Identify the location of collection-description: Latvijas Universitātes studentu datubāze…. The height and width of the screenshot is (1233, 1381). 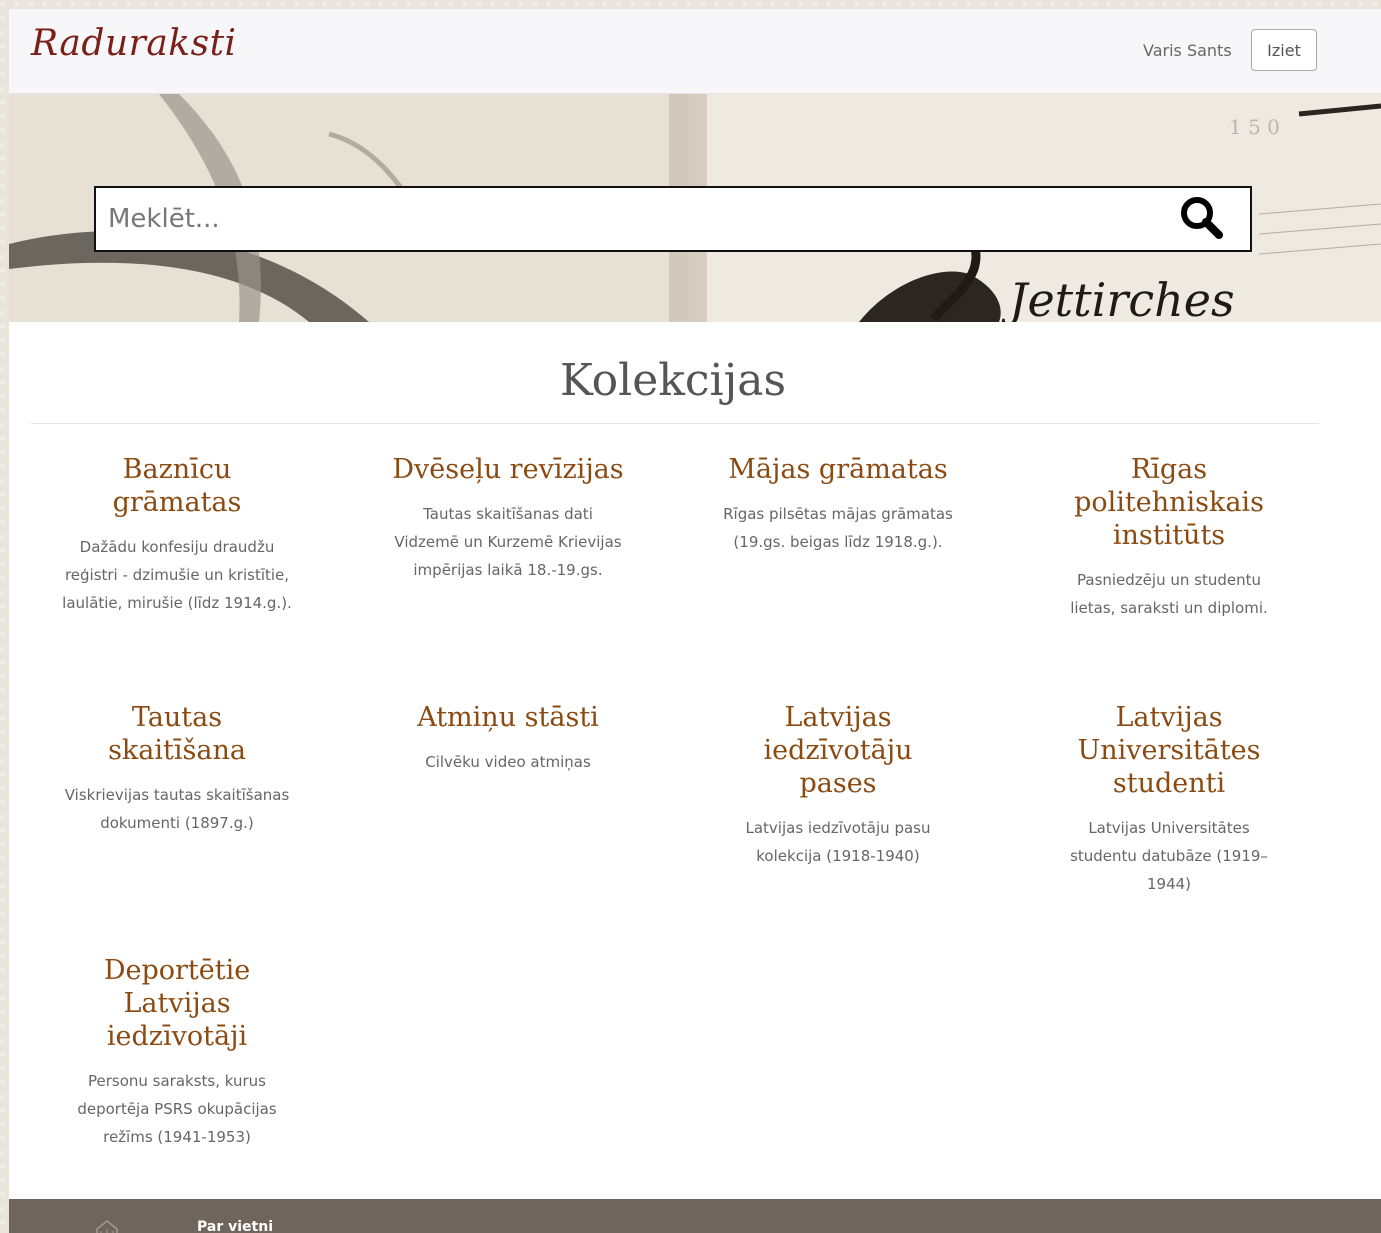
(1169, 856).